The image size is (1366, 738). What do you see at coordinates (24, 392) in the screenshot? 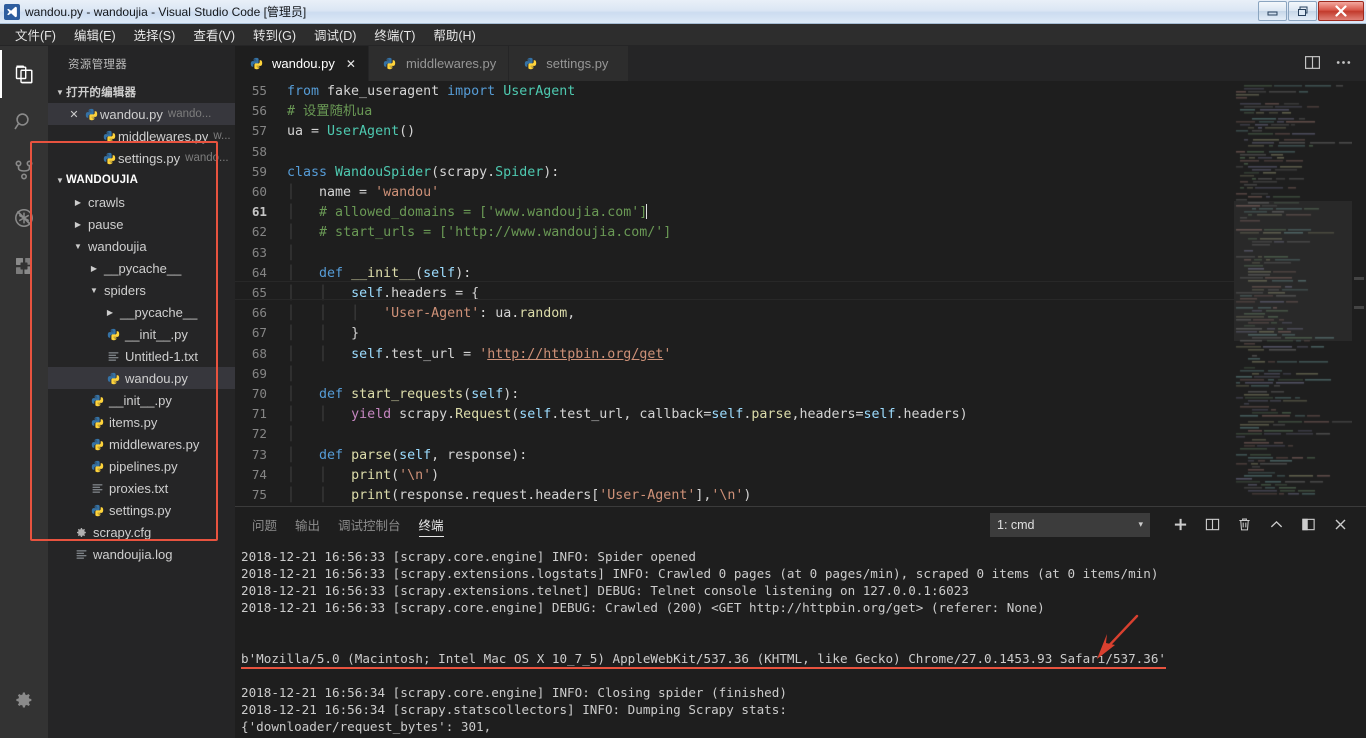
I see `activity-bar` at bounding box center [24, 392].